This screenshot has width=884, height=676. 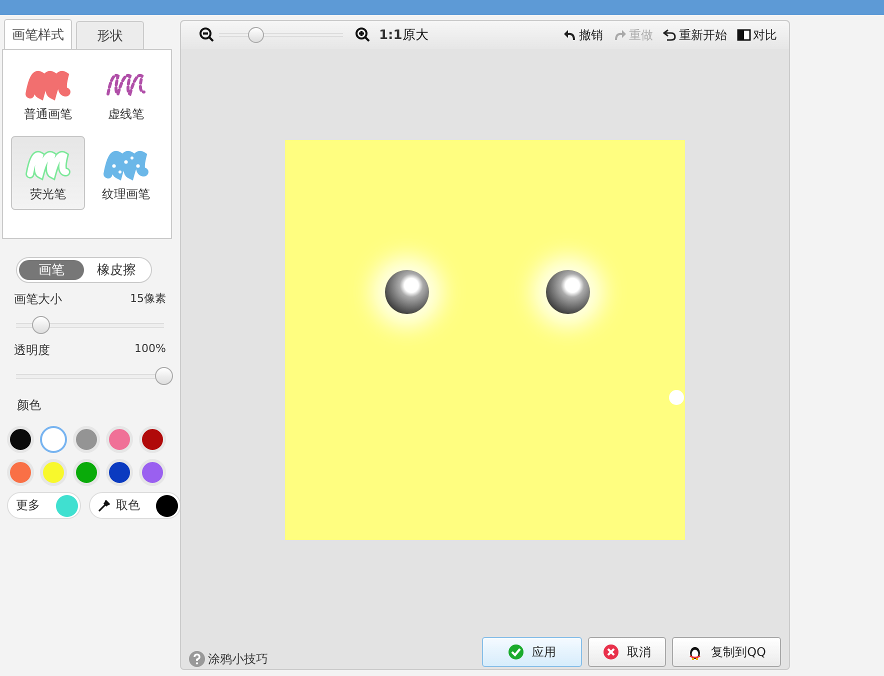 What do you see at coordinates (104, 506) in the screenshot?
I see `eyedropper-icon` at bounding box center [104, 506].